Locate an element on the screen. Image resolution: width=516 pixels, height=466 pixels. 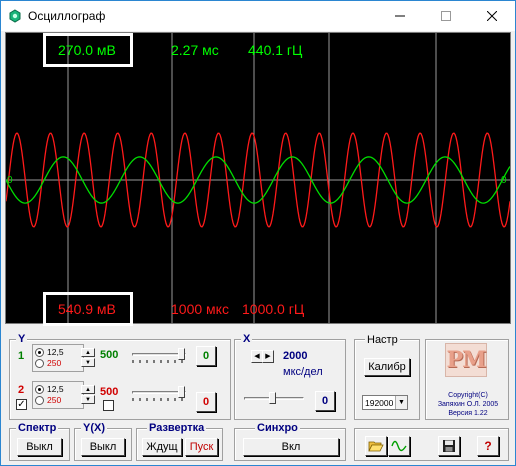
pm-logo-mark: PM is located at coordinates (466, 360).